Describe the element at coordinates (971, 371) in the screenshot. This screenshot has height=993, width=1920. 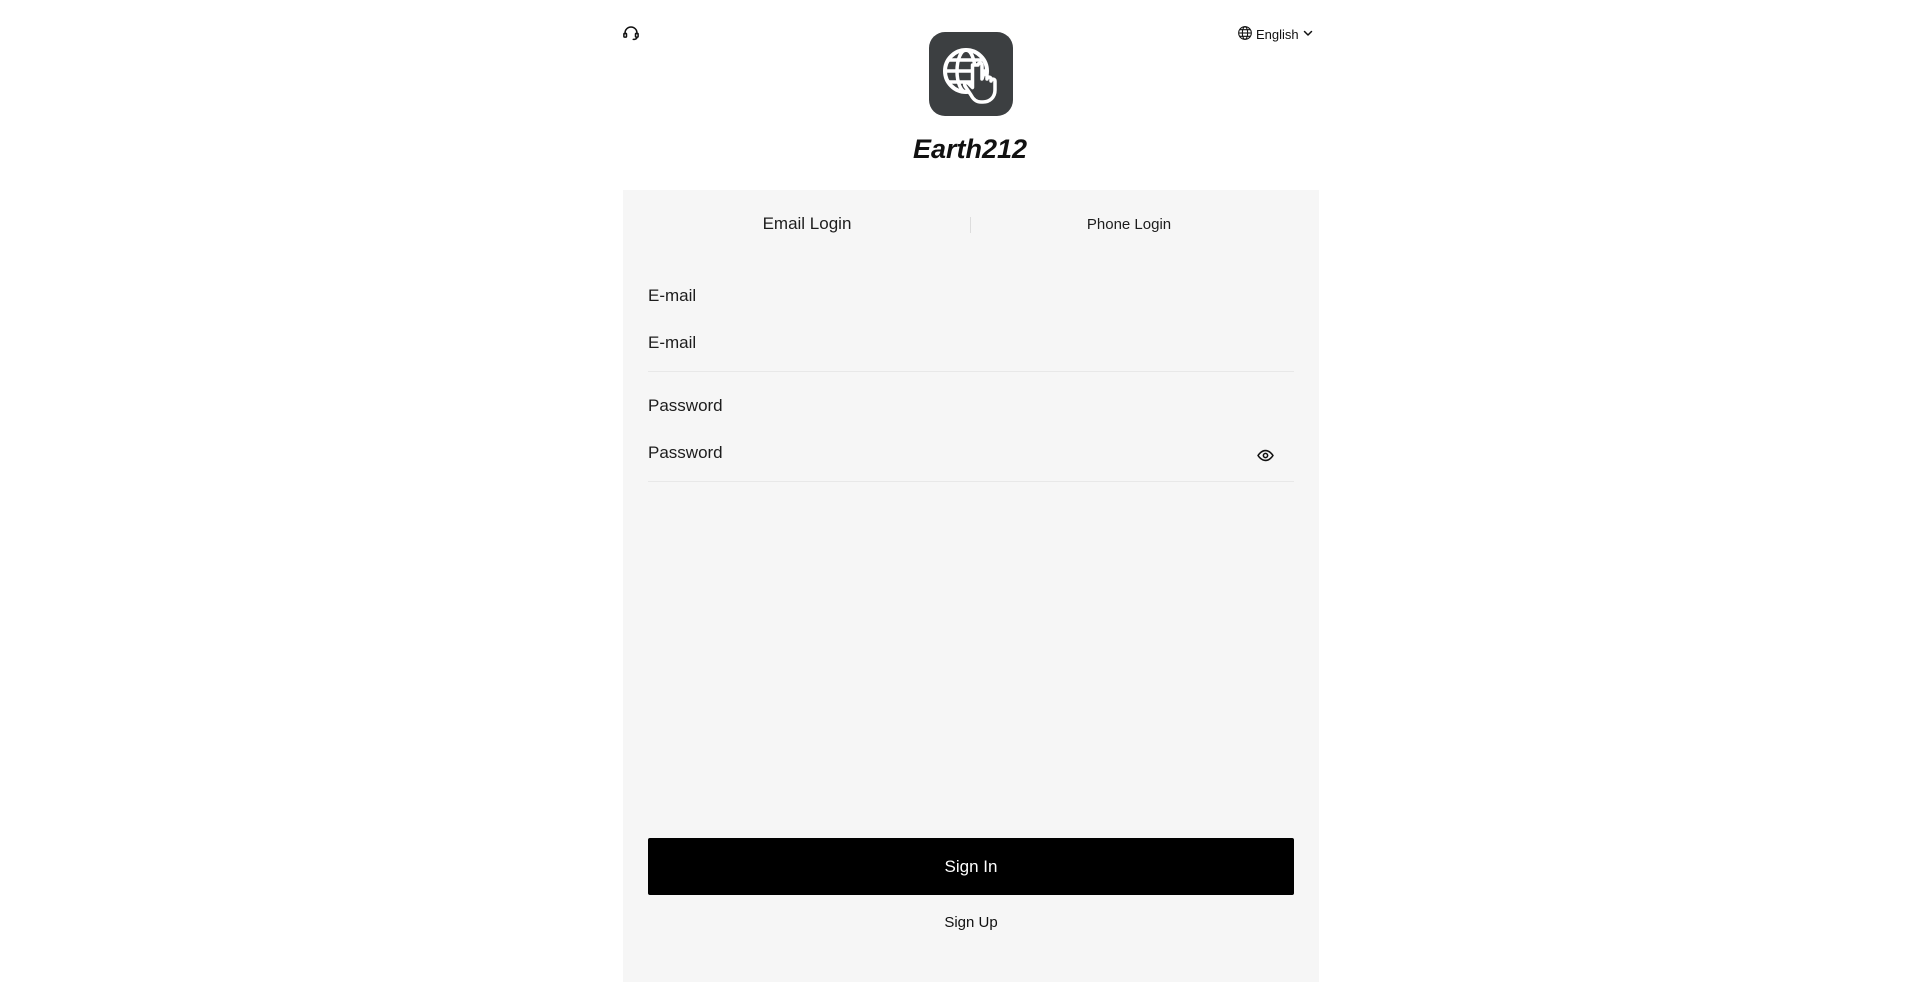
I see `email-underline` at that location.